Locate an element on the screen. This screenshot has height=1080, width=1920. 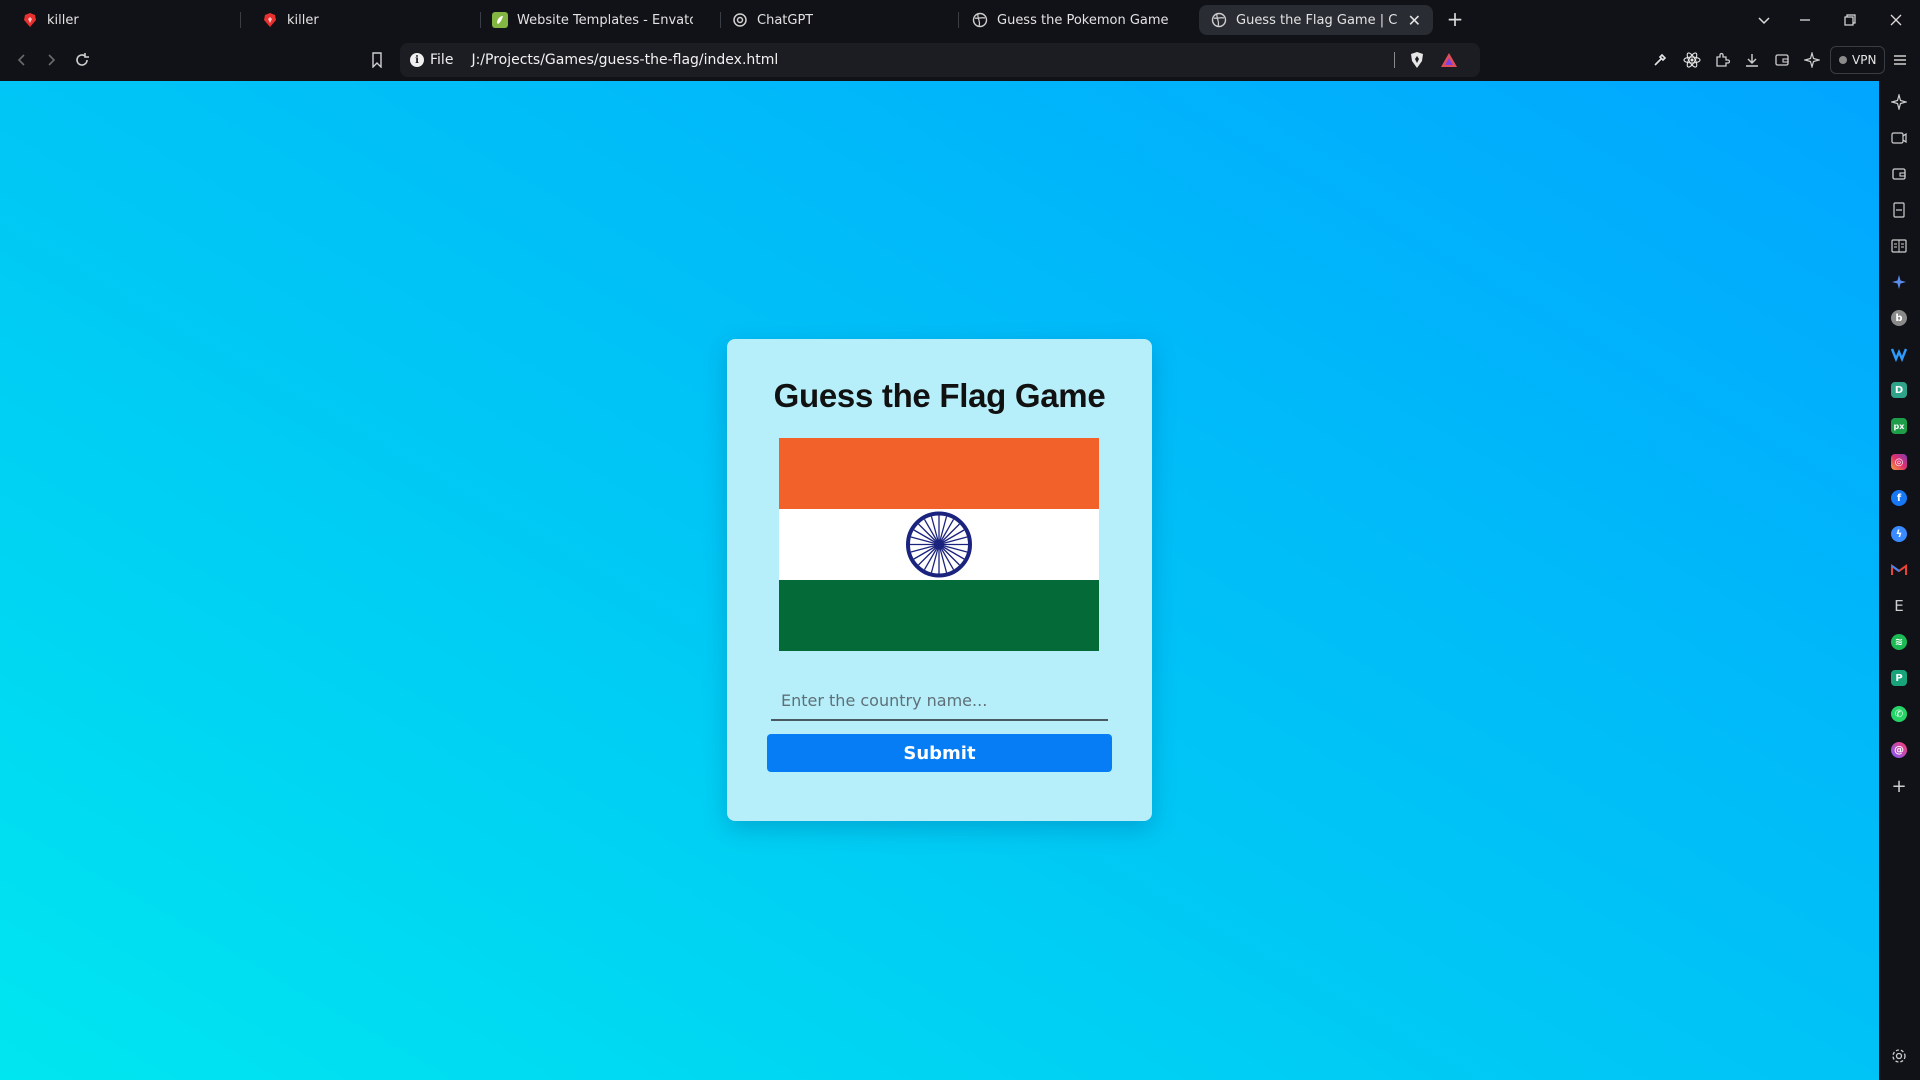
threads-icon: @ is located at coordinates (1899, 750).